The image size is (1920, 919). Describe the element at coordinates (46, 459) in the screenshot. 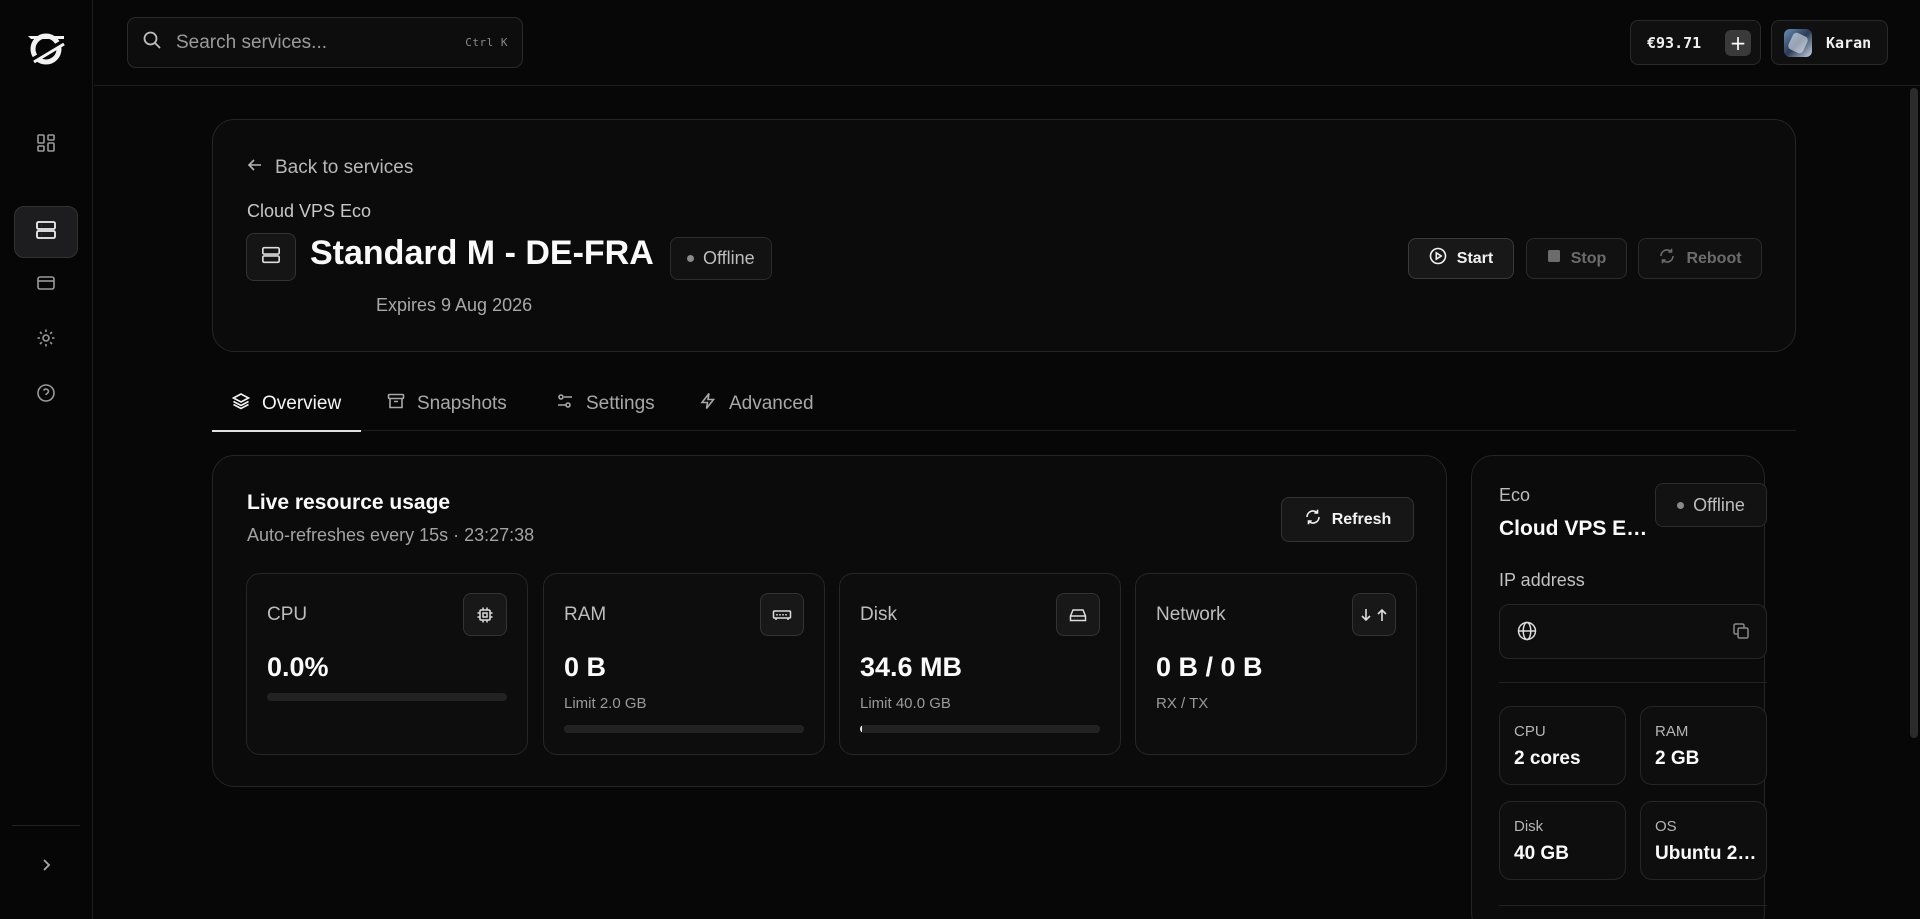

I see `sidebar` at that location.